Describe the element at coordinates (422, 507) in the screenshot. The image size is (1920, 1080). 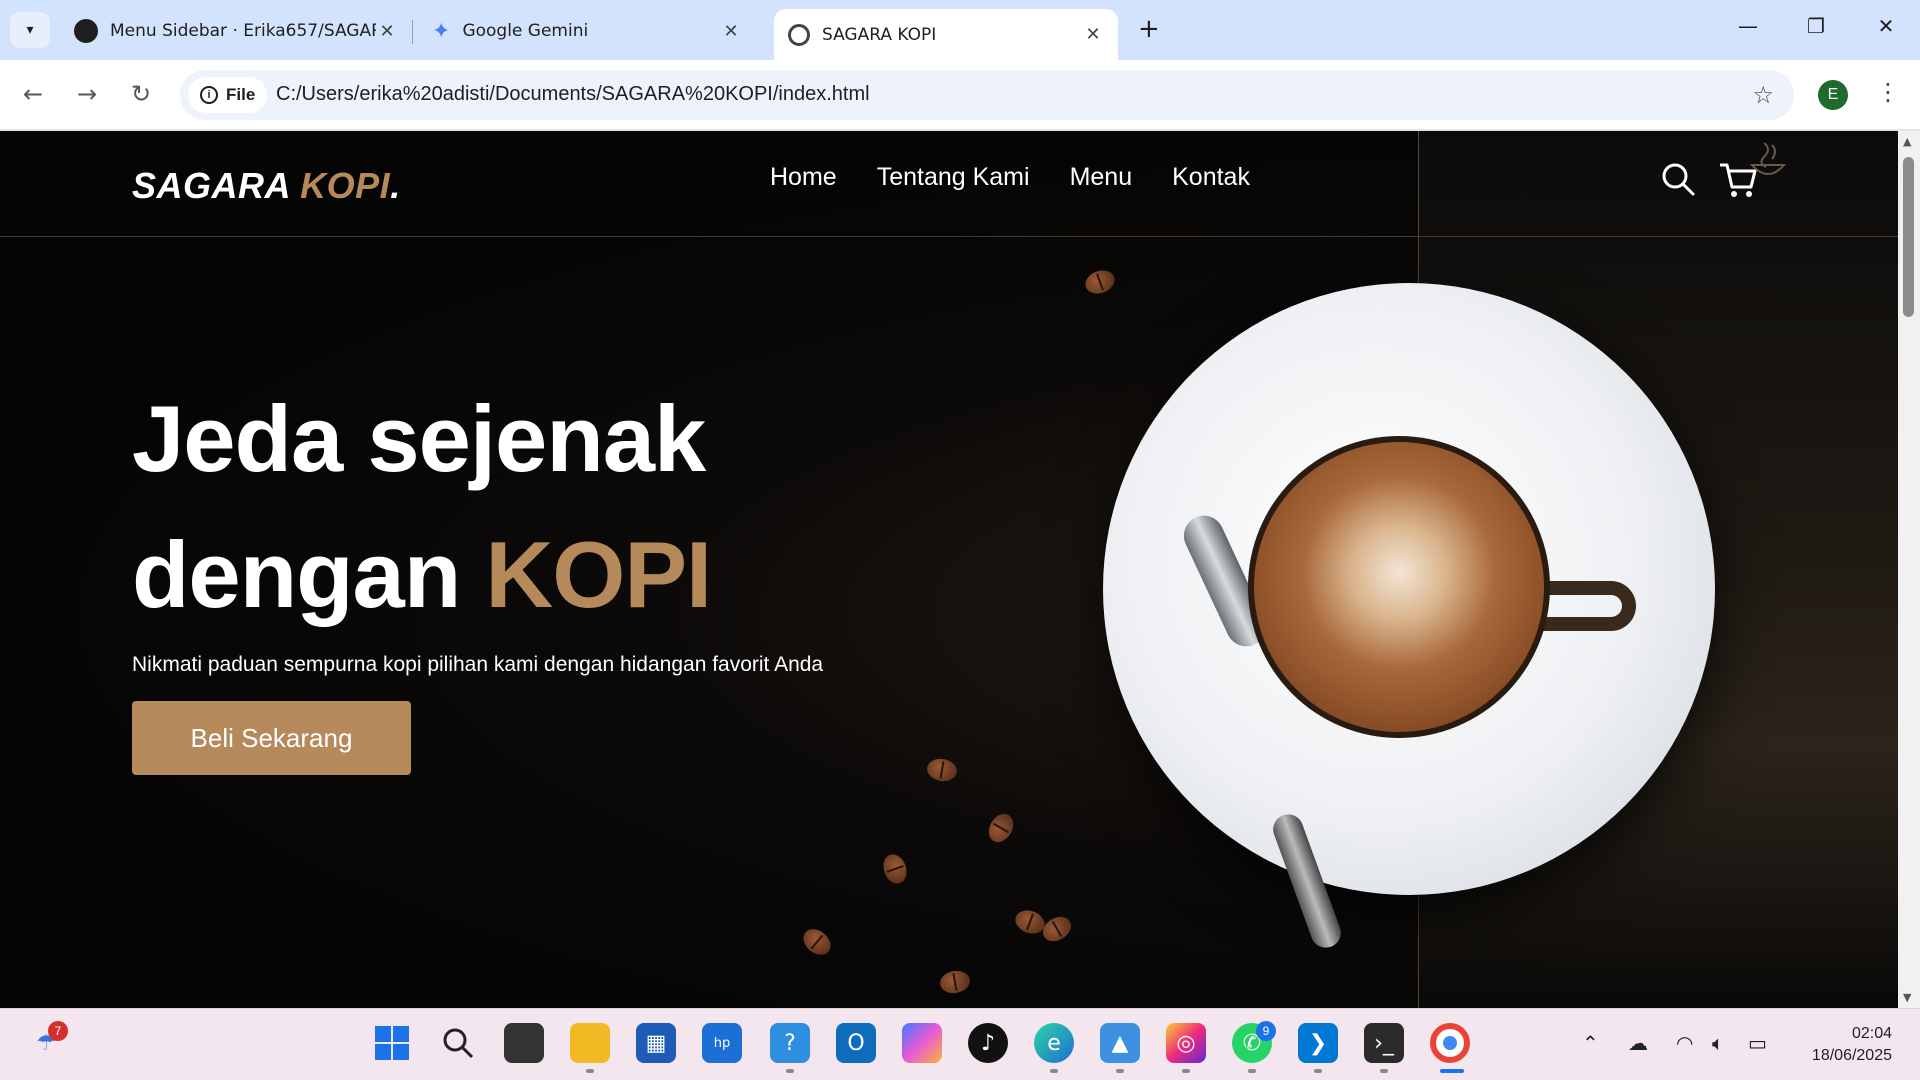
I see `hero-headline: Jeda sejenak dengan KOPI` at that location.